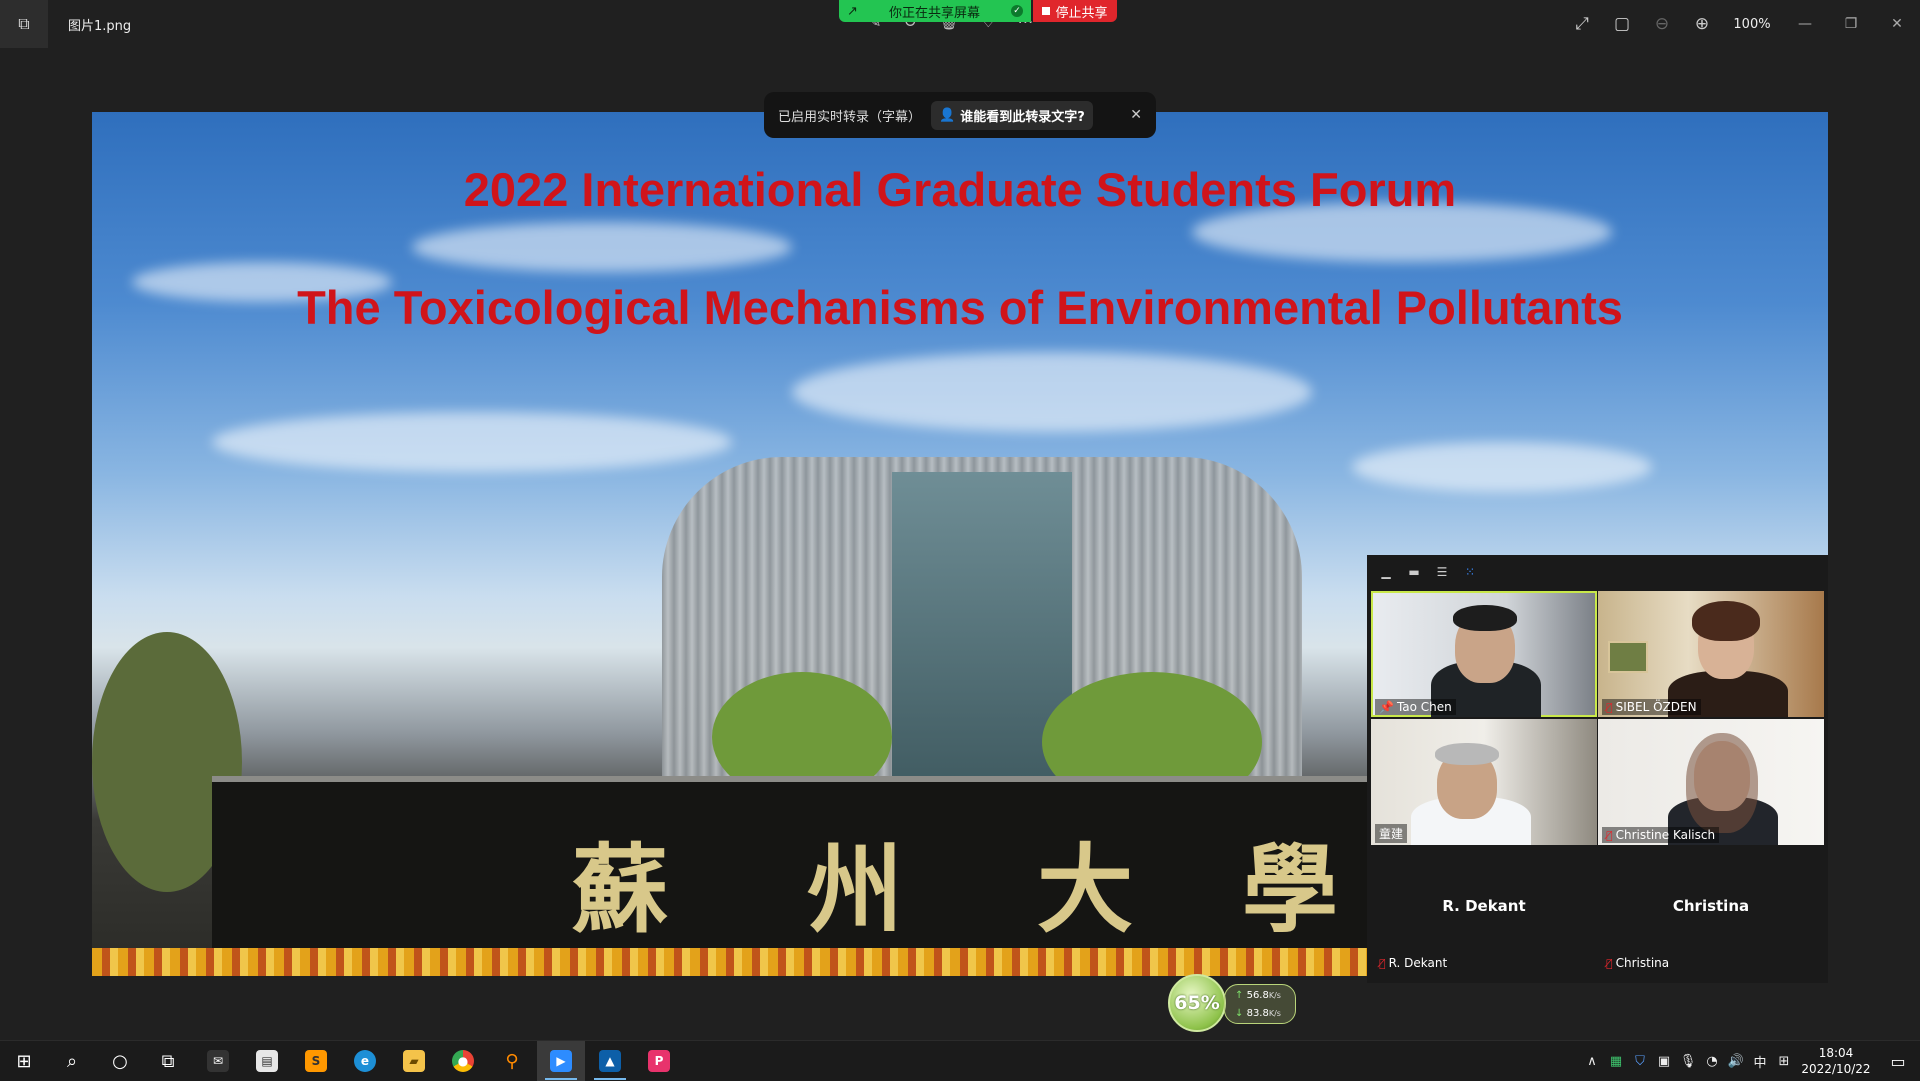  I want to click on pdf-app-icon: P, so click(659, 1061).